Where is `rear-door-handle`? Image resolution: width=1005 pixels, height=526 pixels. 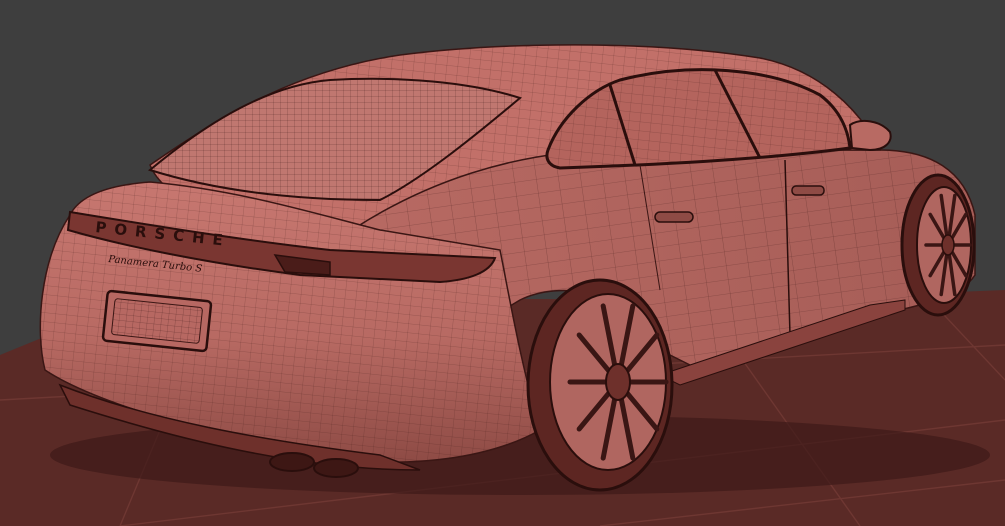 rear-door-handle is located at coordinates (674, 217).